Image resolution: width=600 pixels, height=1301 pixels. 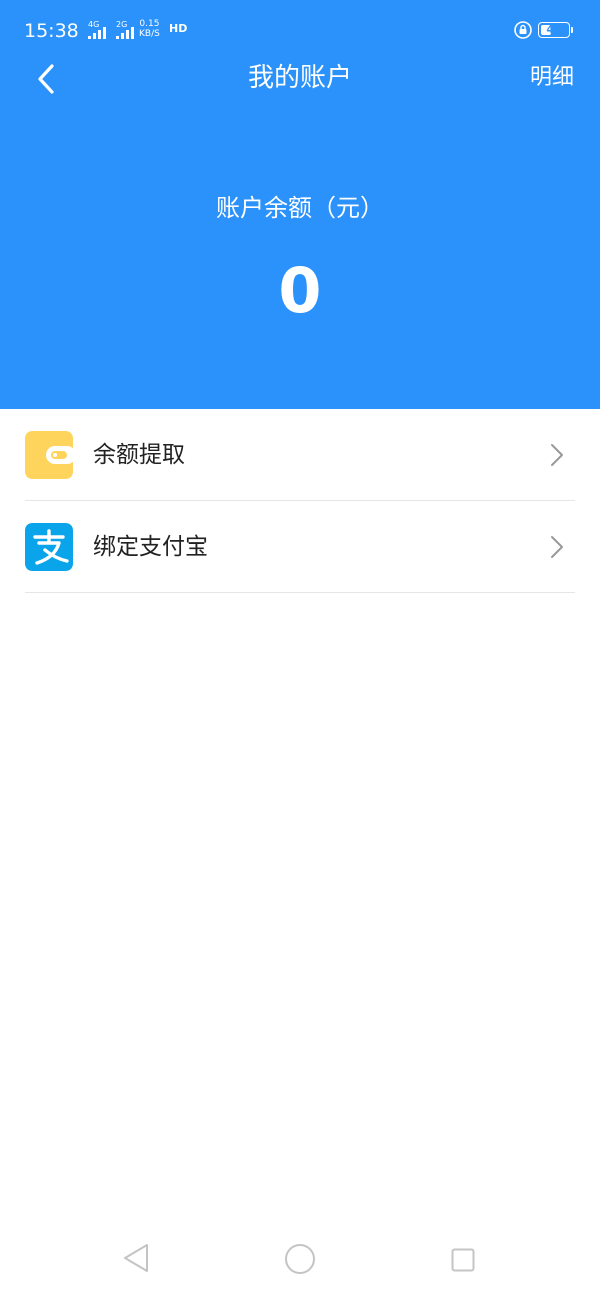 What do you see at coordinates (300, 208) in the screenshot?
I see `balance-label: 账户余额（元）` at bounding box center [300, 208].